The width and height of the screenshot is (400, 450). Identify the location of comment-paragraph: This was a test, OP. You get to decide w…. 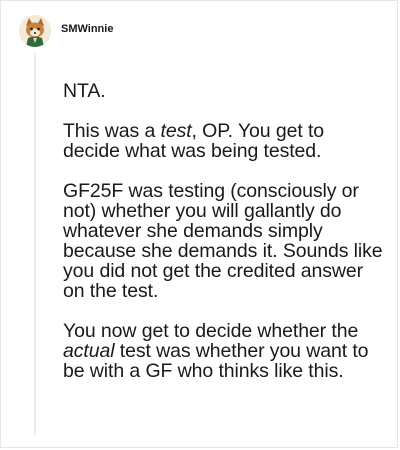
(224, 141).